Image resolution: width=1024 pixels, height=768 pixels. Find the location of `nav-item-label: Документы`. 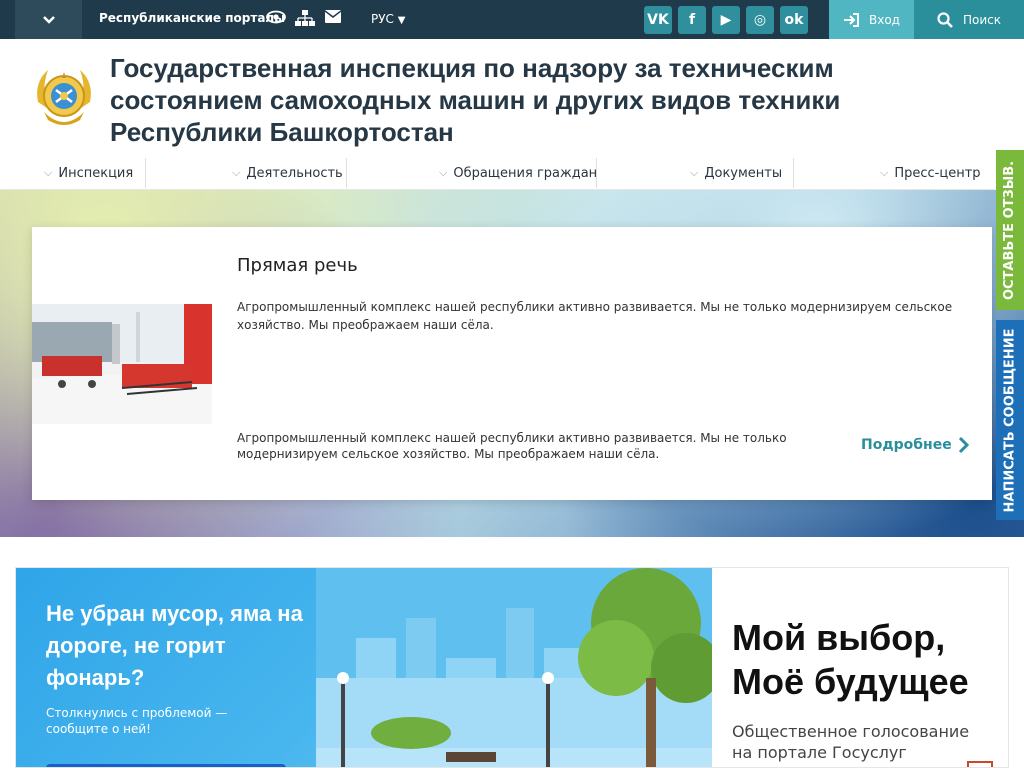

nav-item-label: Документы is located at coordinates (743, 173).